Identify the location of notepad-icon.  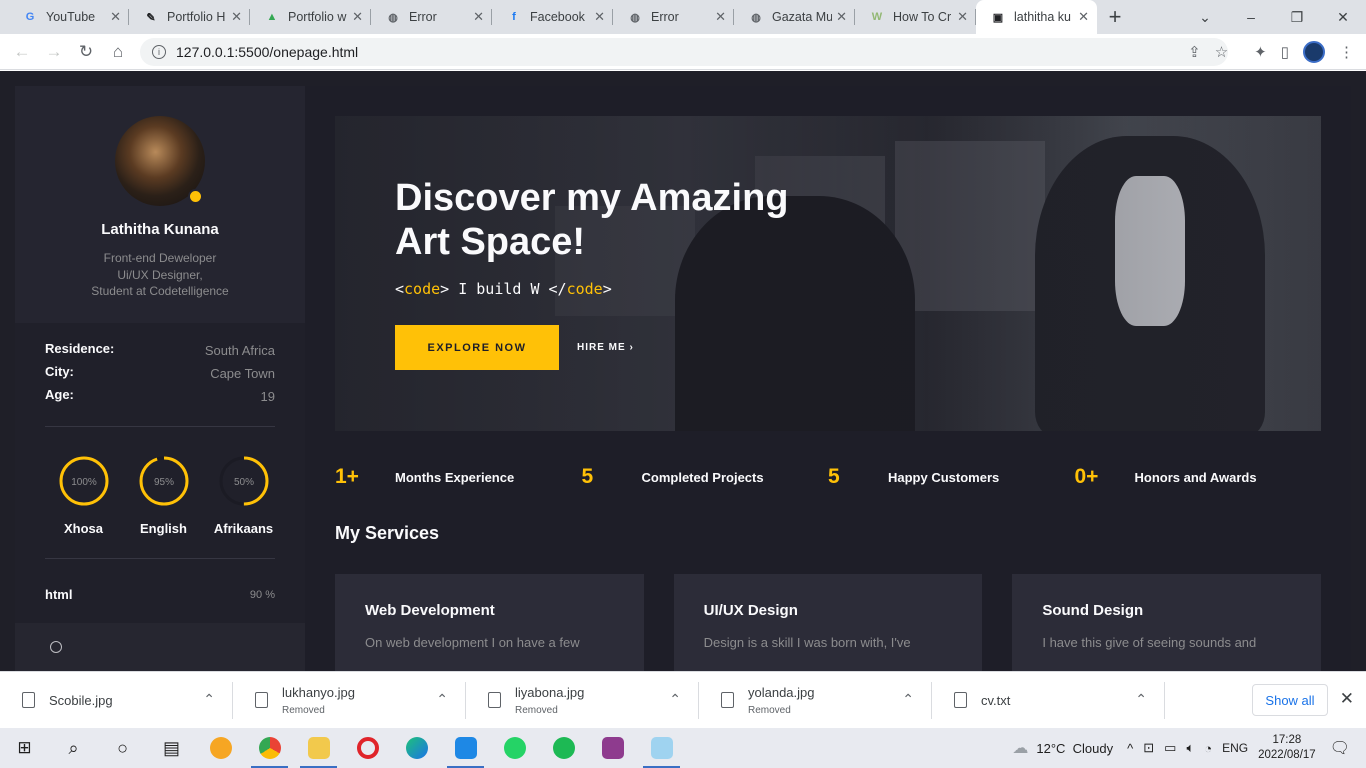
(661, 748).